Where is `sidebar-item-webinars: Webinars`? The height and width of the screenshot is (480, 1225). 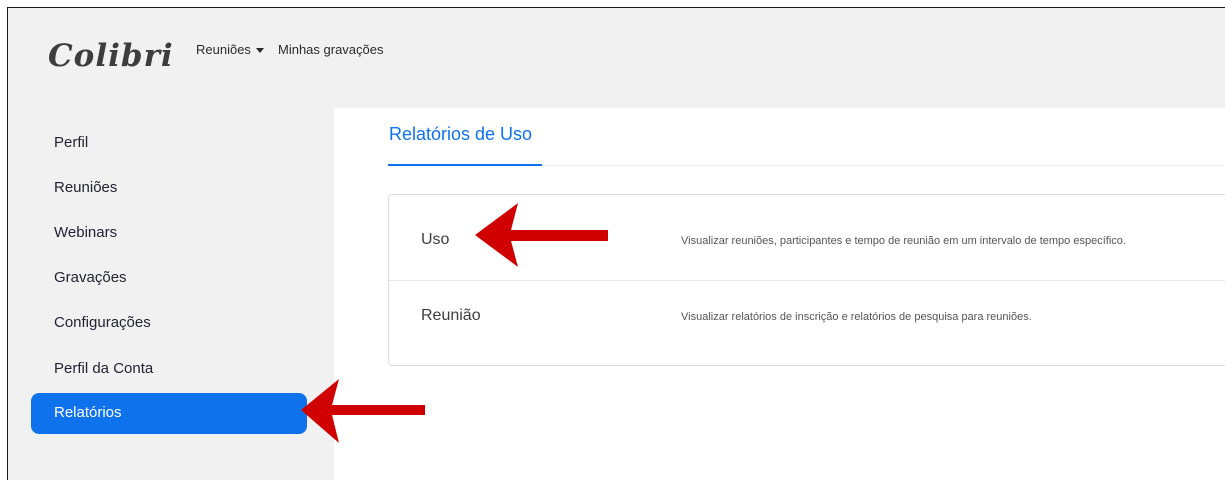 sidebar-item-webinars: Webinars is located at coordinates (85, 232).